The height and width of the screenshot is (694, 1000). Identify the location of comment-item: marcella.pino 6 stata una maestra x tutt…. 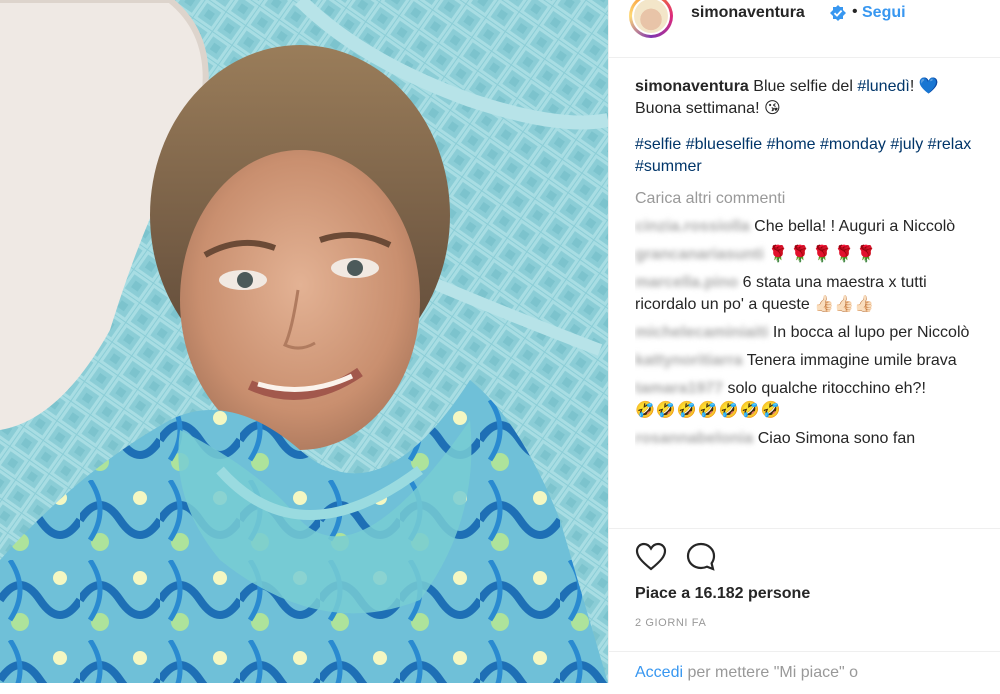
(805, 294).